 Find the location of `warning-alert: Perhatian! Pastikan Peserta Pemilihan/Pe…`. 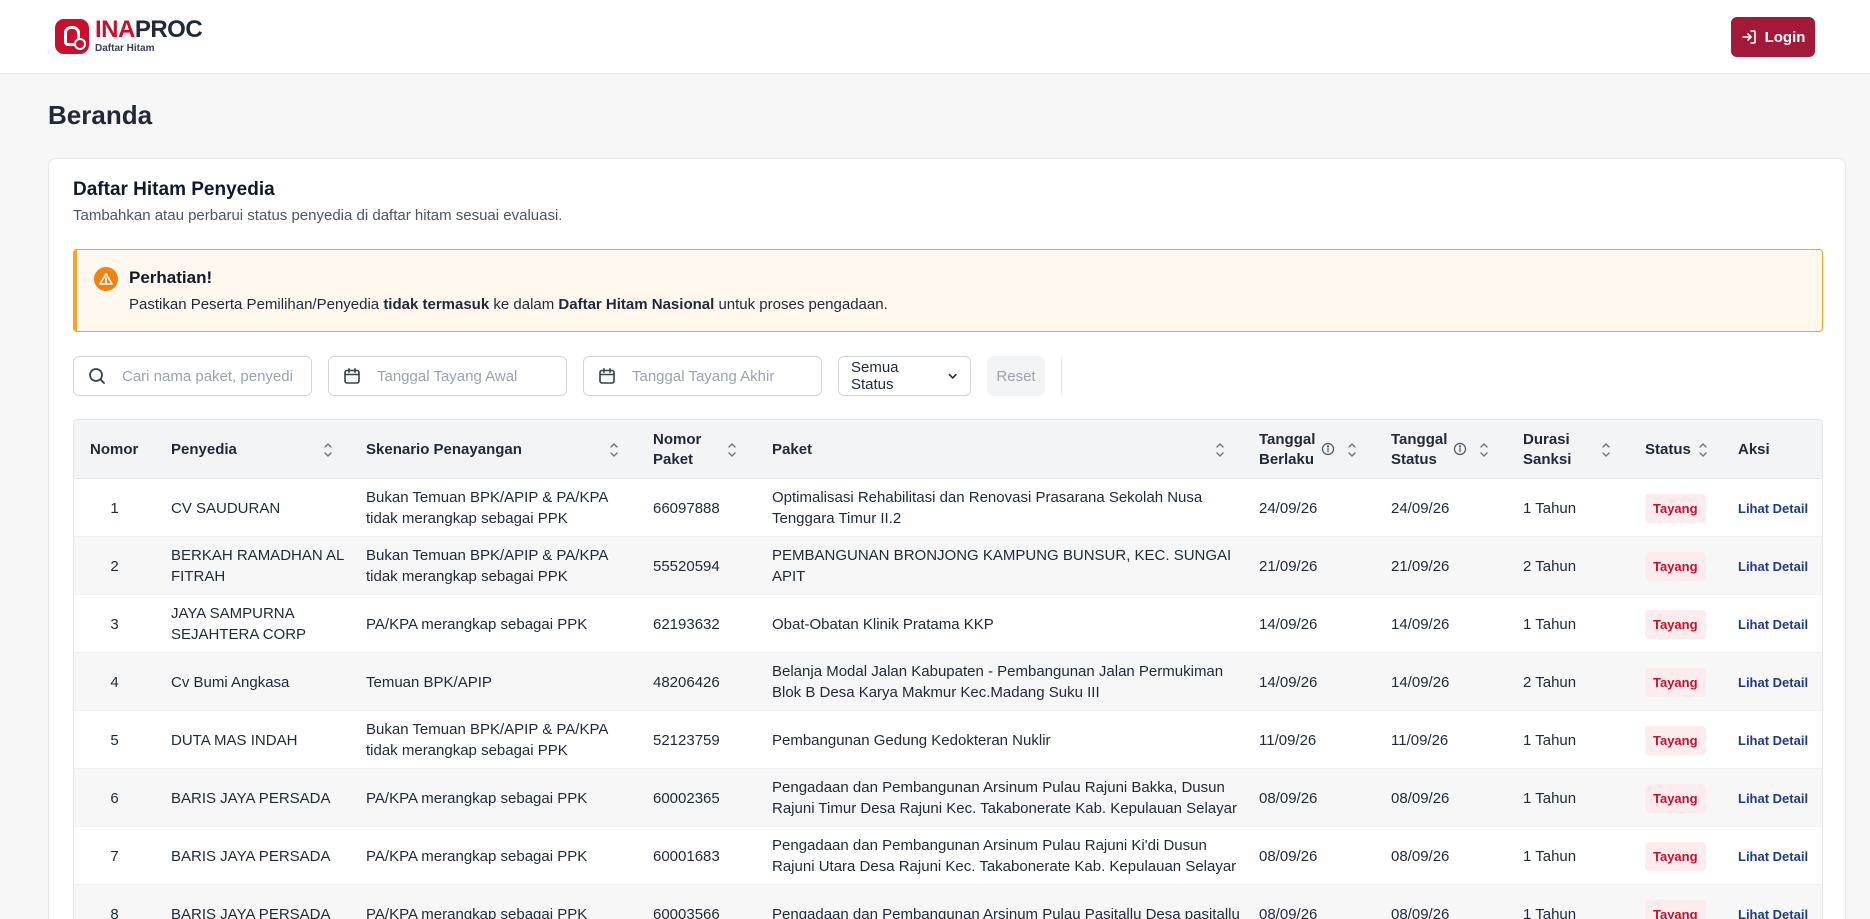

warning-alert: Perhatian! Pastikan Peserta Pemilihan/Pe… is located at coordinates (948, 290).